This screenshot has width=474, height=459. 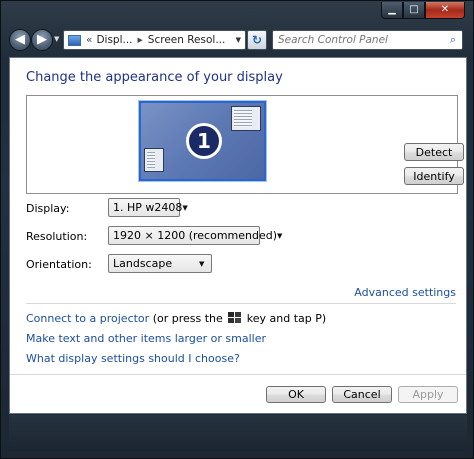 I want to click on search-icon: ⌕, so click(x=453, y=40).